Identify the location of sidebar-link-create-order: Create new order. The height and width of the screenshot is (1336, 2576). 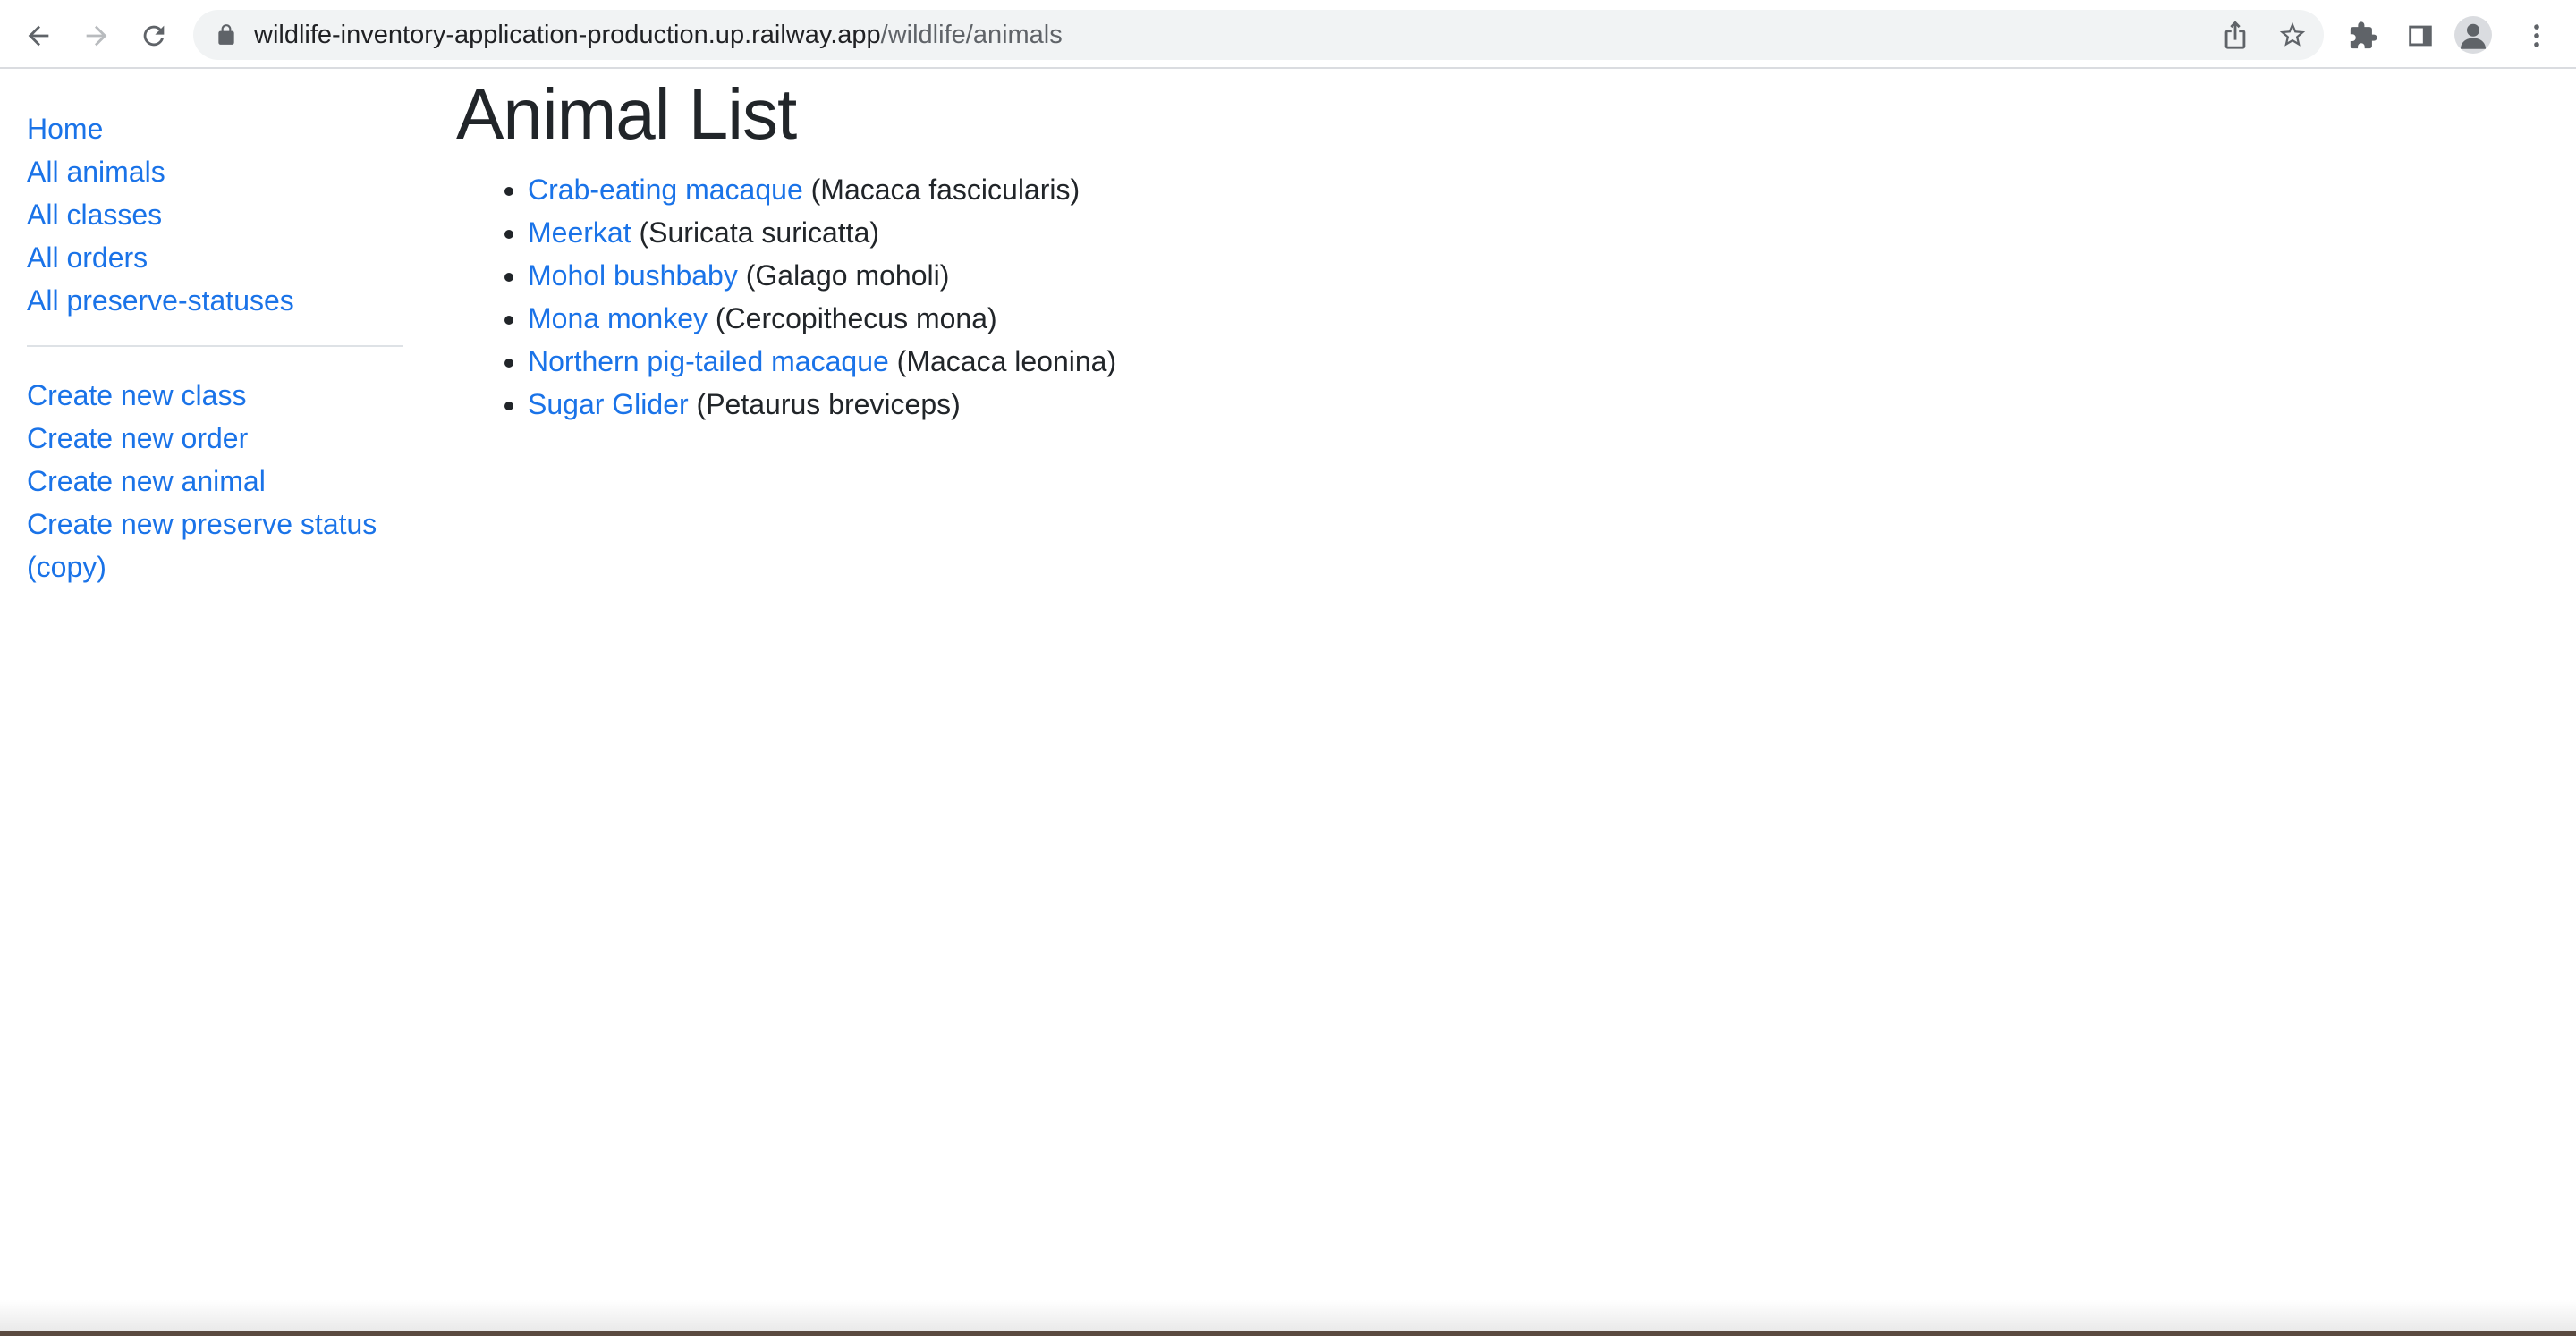
(214, 438).